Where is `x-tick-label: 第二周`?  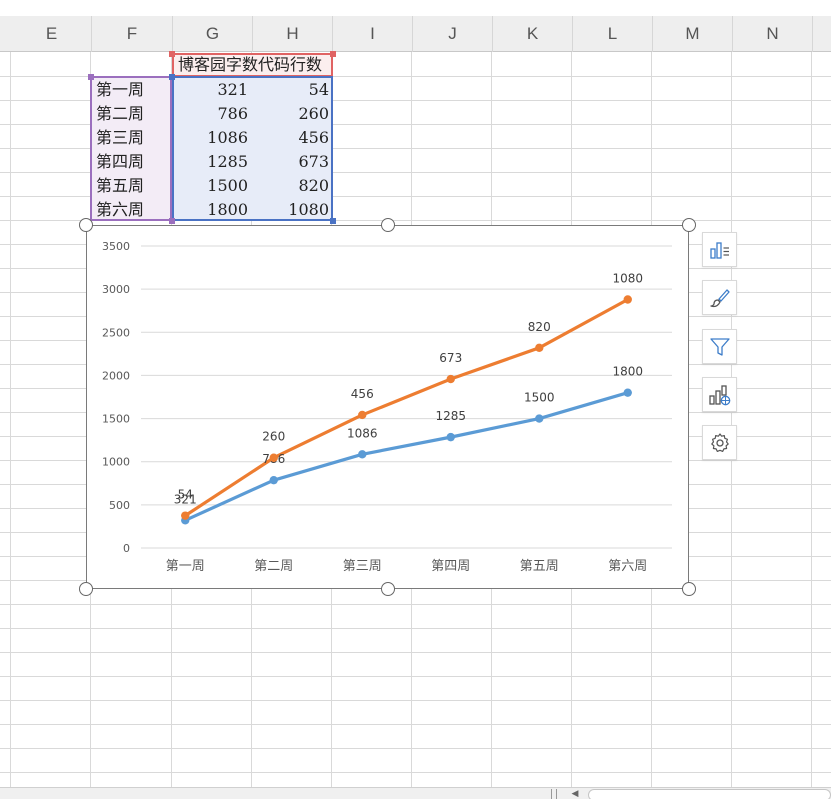
x-tick-label: 第二周 is located at coordinates (273, 566).